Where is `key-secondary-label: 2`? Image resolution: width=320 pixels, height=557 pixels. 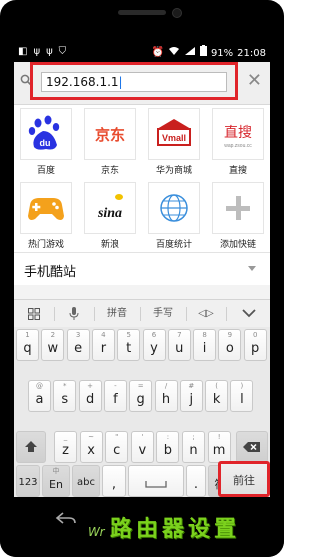
key-secondary-label: 2 is located at coordinates (53, 335).